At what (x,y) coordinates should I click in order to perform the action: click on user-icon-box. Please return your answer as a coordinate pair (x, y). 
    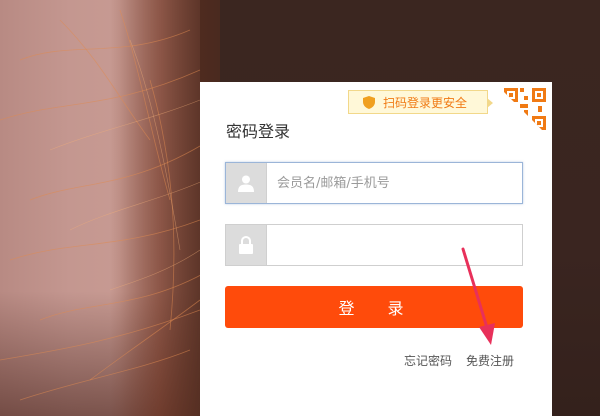
    Looking at the image, I should click on (246, 183).